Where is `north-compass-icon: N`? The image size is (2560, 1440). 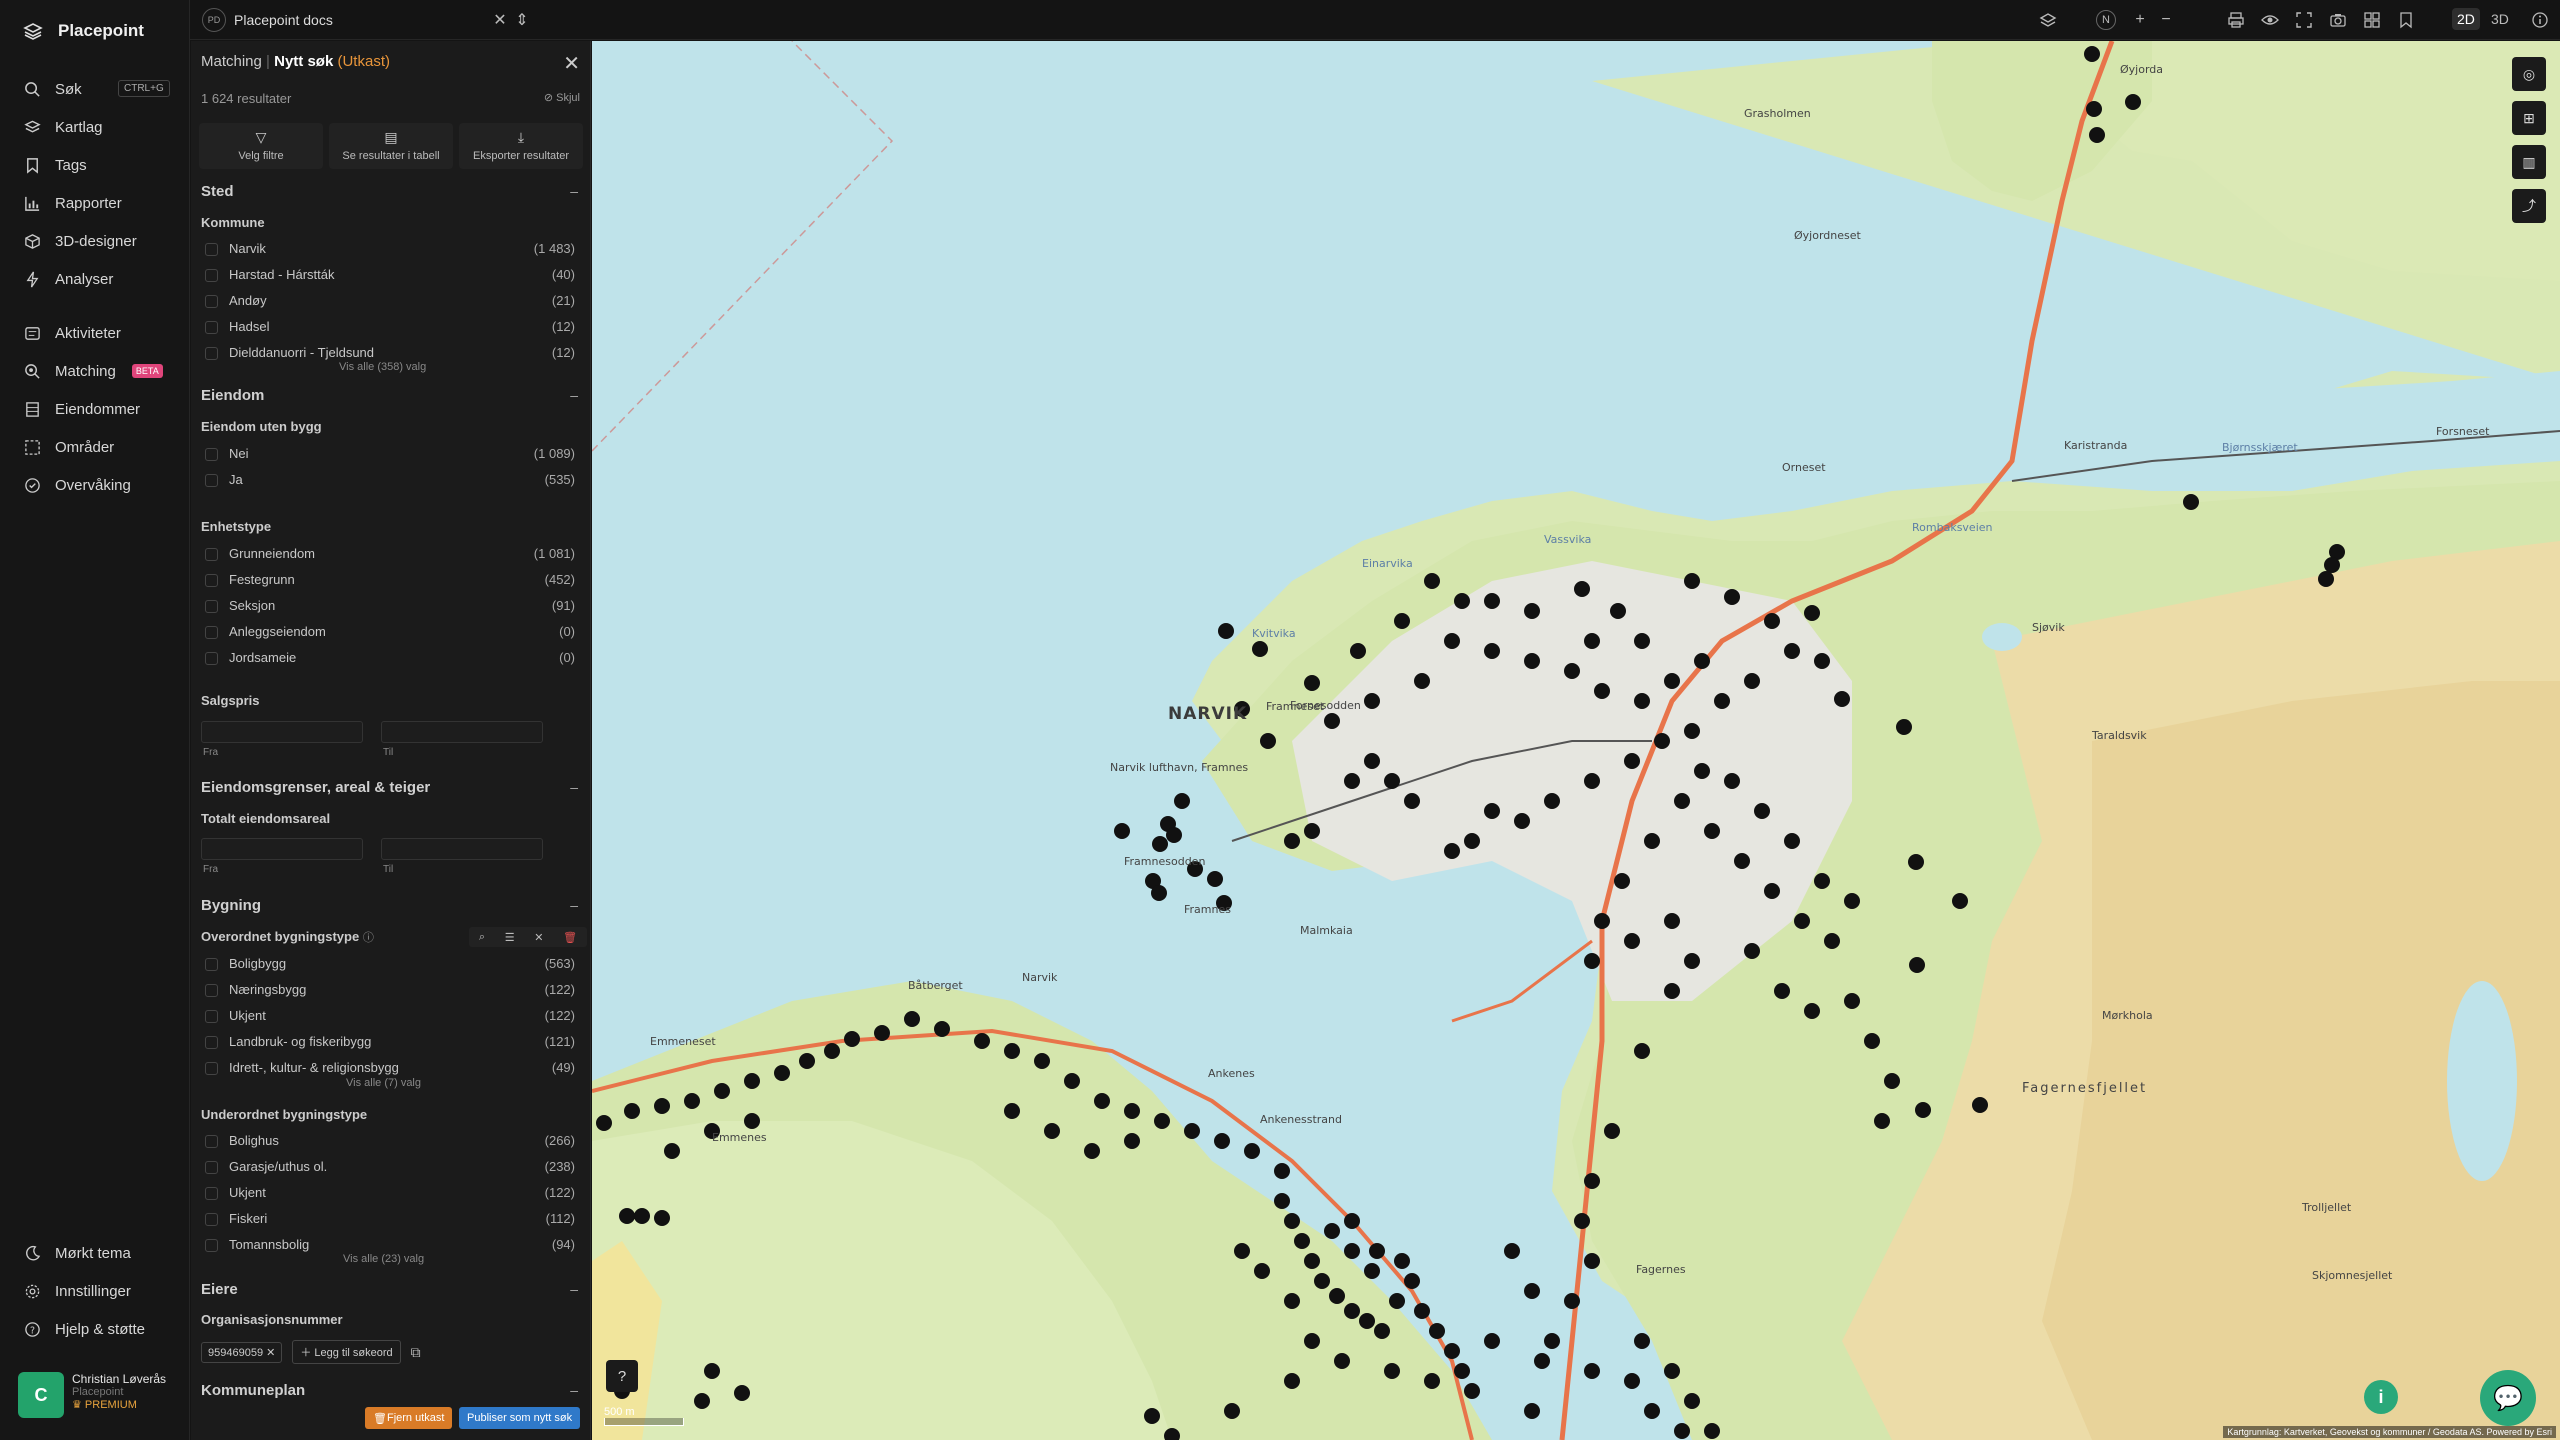 north-compass-icon: N is located at coordinates (2106, 20).